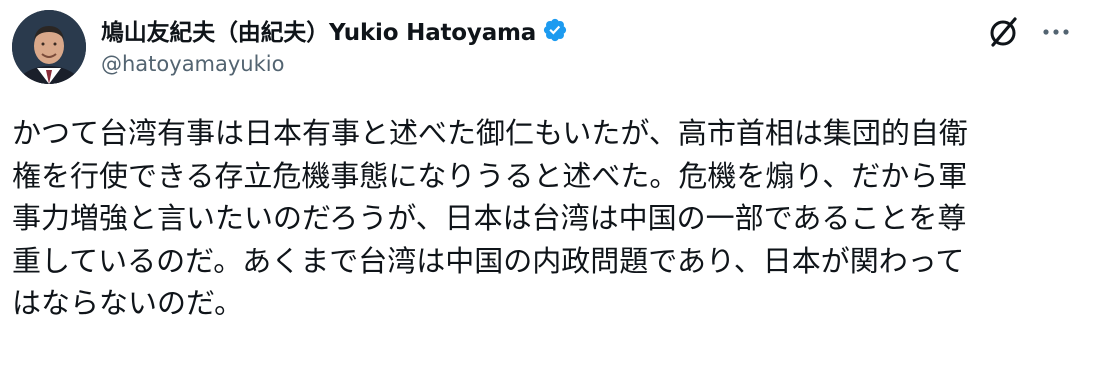  Describe the element at coordinates (1004, 32) in the screenshot. I see `grok-icon` at that location.